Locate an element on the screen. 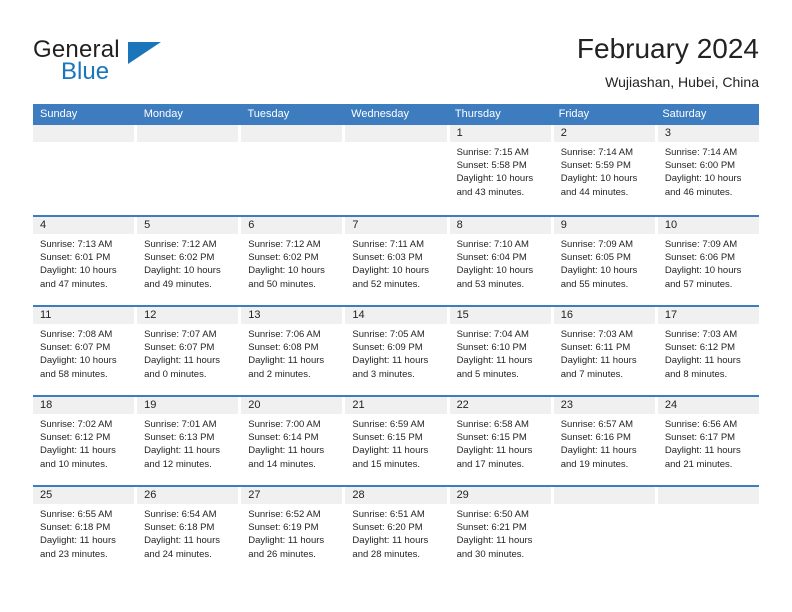  general-blue-logo: General Blue is located at coordinates (133, 62).